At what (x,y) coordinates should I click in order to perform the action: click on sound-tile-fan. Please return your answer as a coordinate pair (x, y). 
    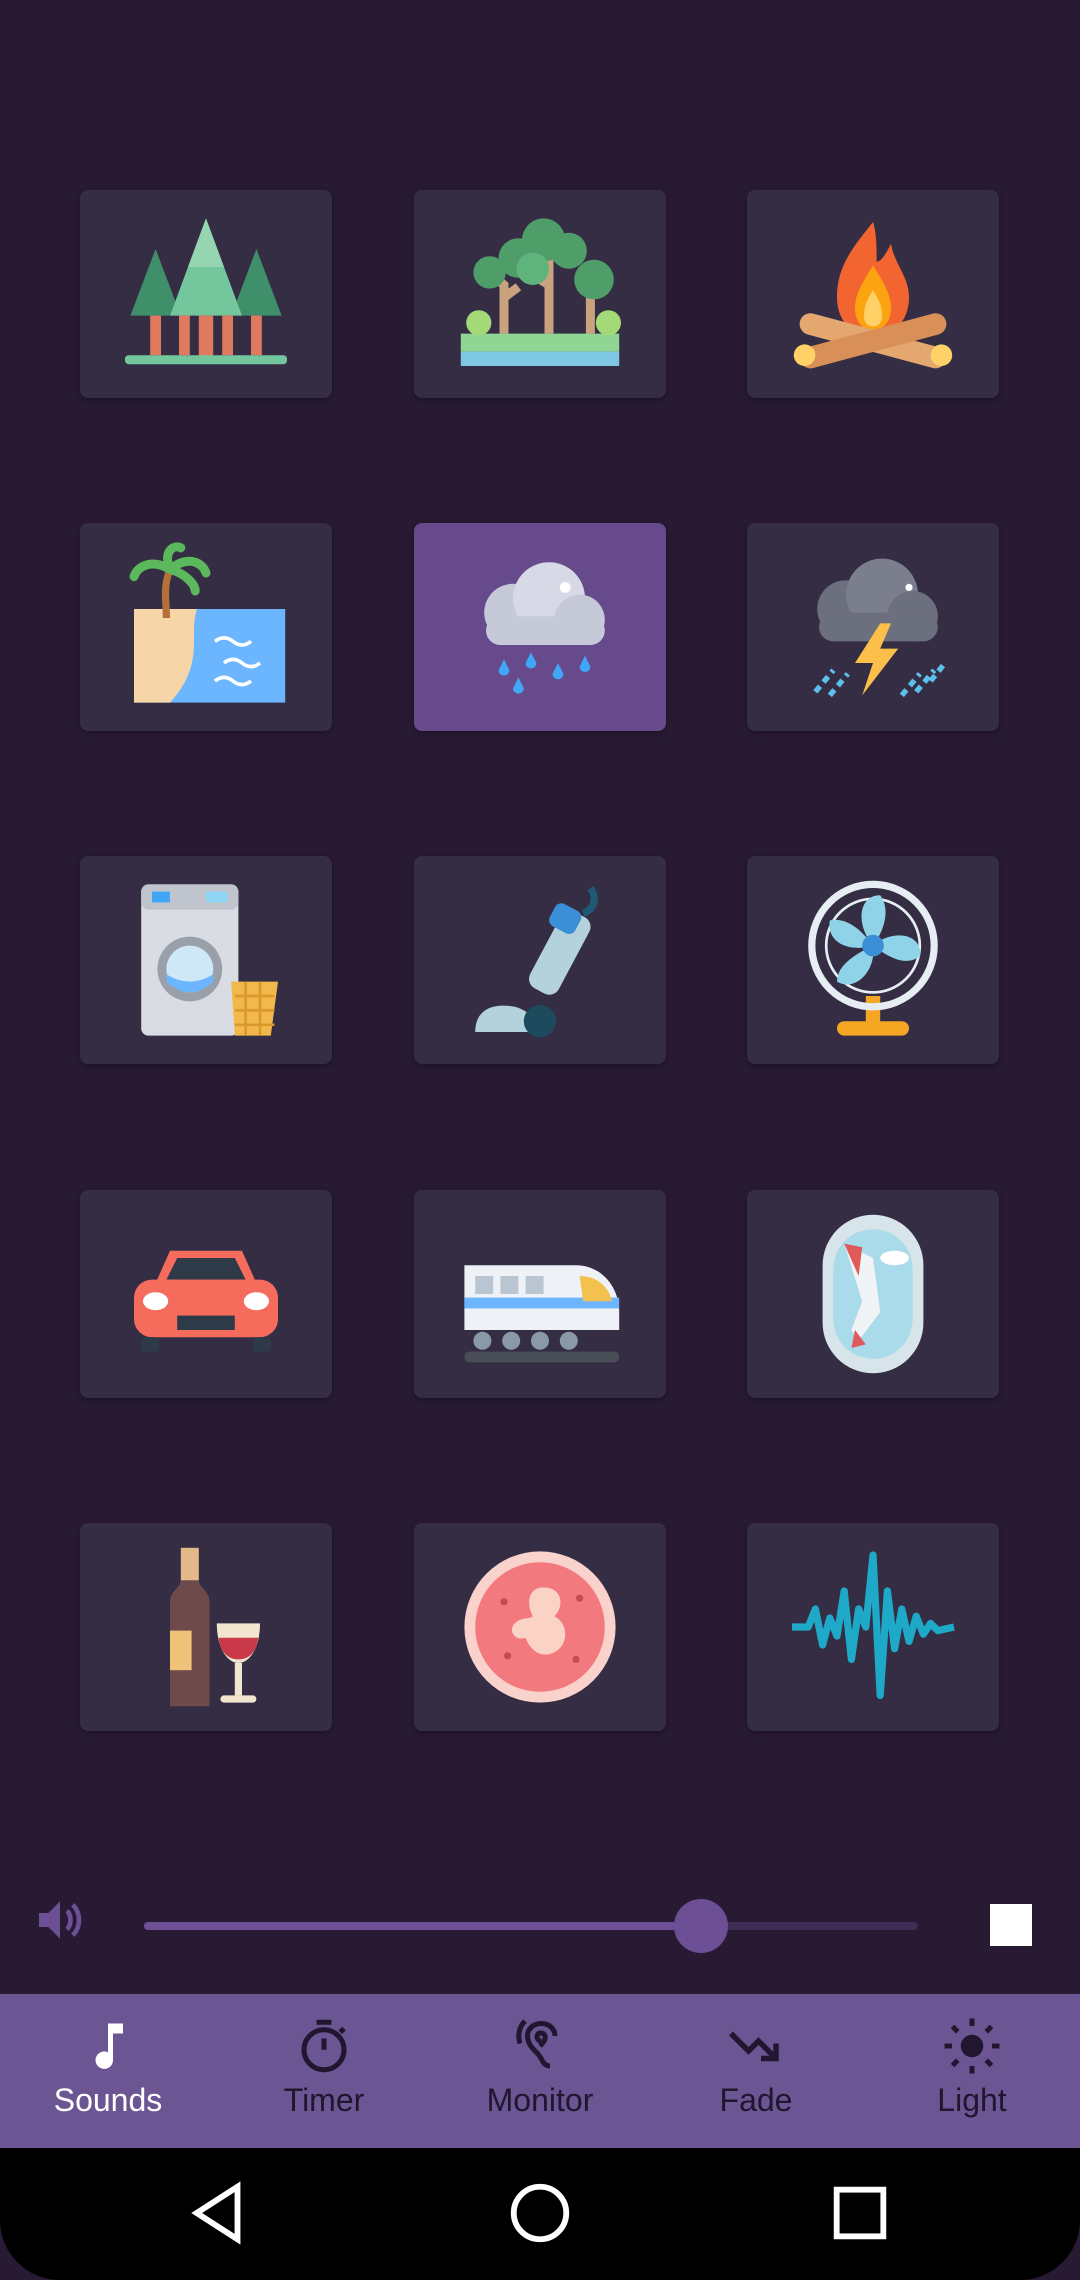
    Looking at the image, I should click on (873, 960).